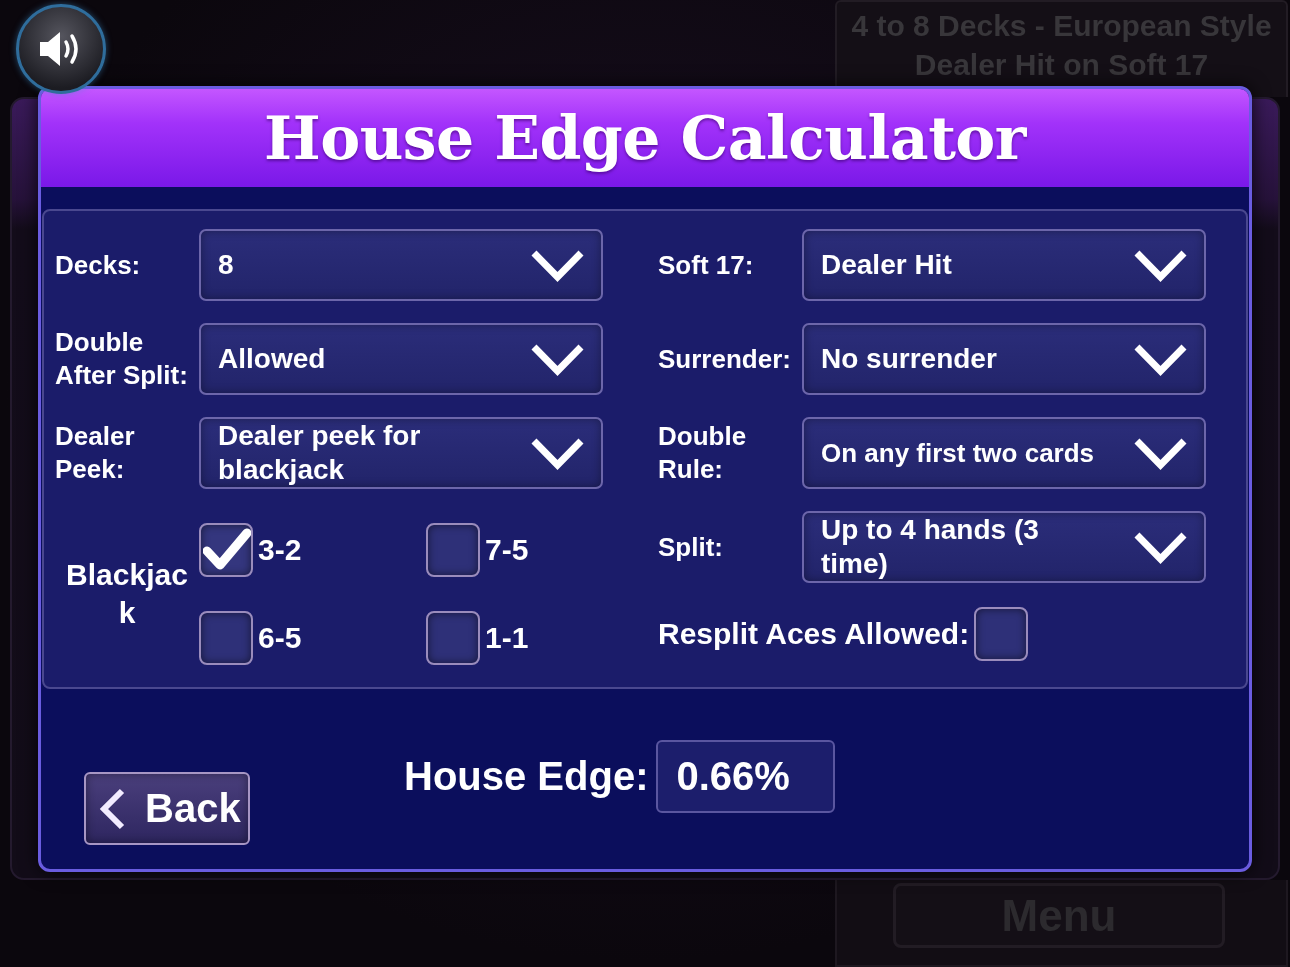 Image resolution: width=1290 pixels, height=967 pixels. Describe the element at coordinates (401, 359) in the screenshot. I see `dropdown: Allowed` at that location.